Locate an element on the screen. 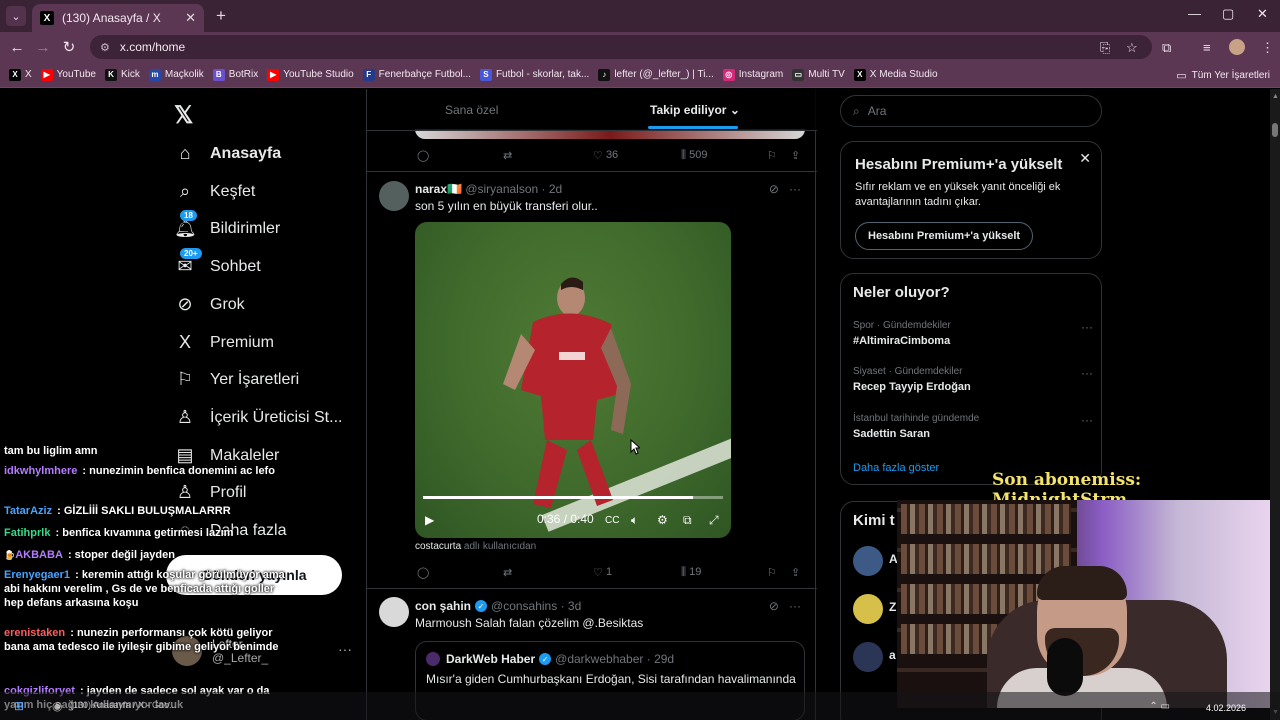  bookmark-item: ▶ YouTube Studio is located at coordinates (310, 74).